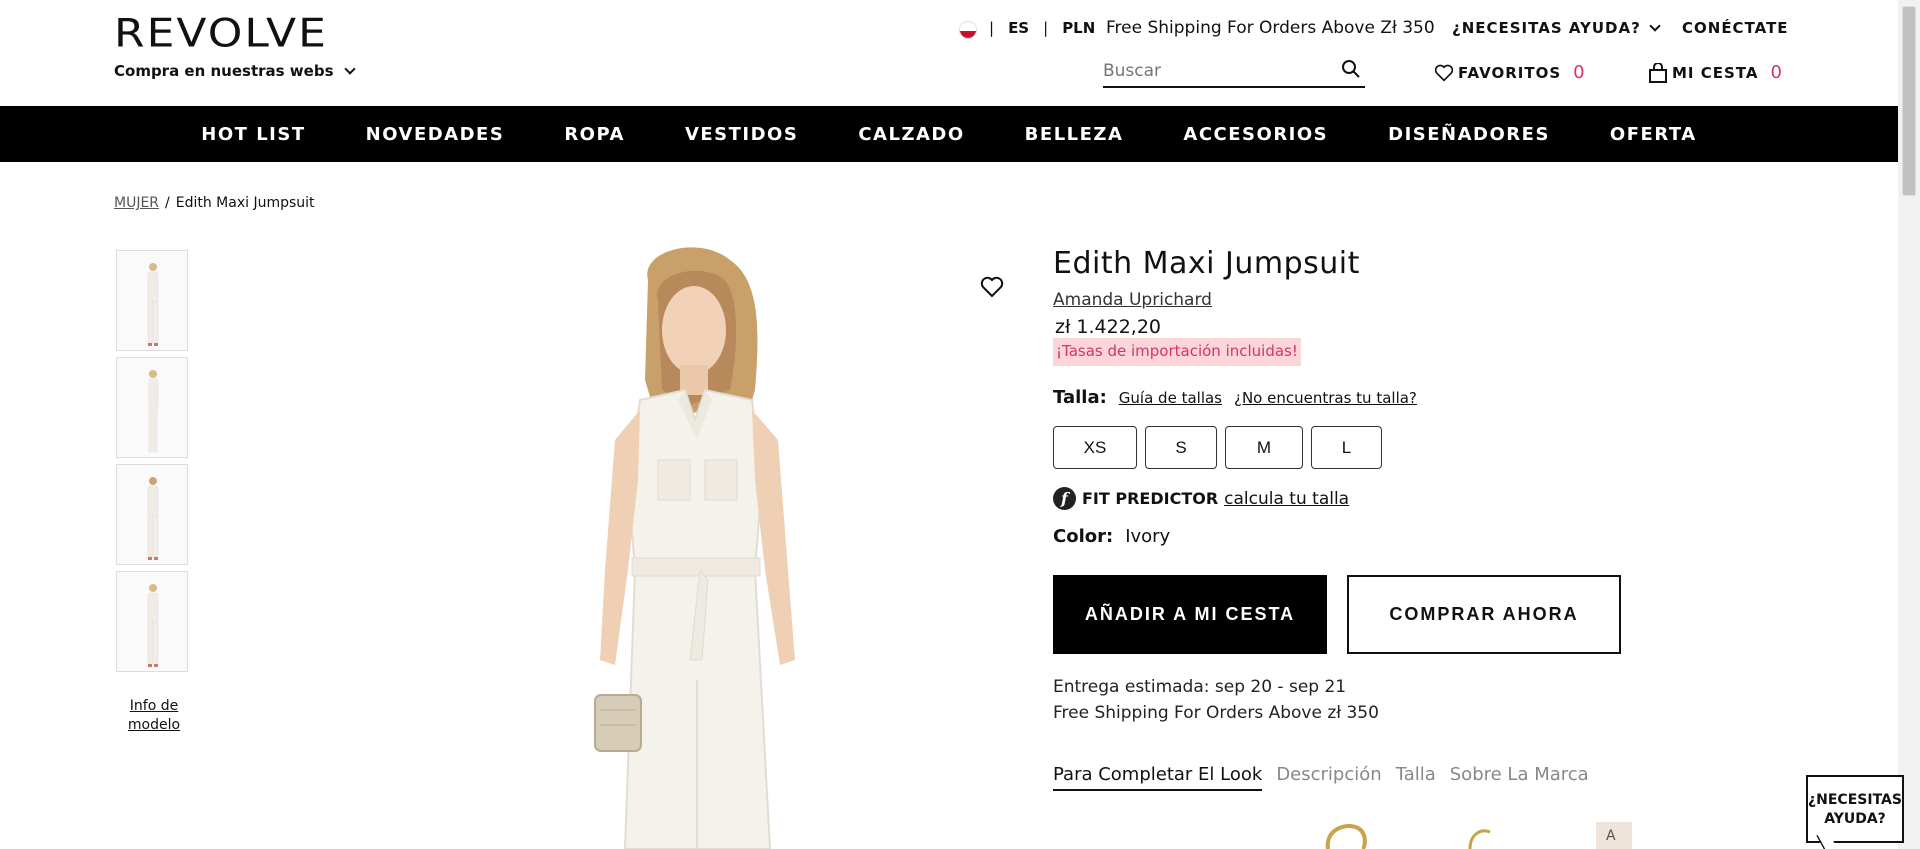  I want to click on brand-link: Amanda Uprichard, so click(1132, 300).